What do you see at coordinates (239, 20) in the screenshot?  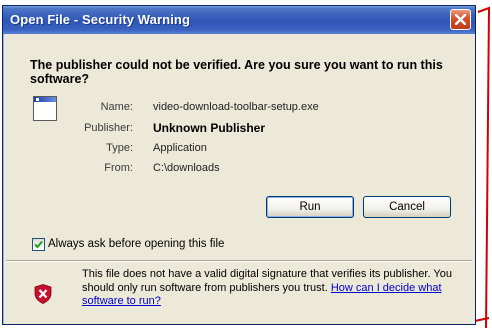 I see `title-bar: Open File - Security Warning` at bounding box center [239, 20].